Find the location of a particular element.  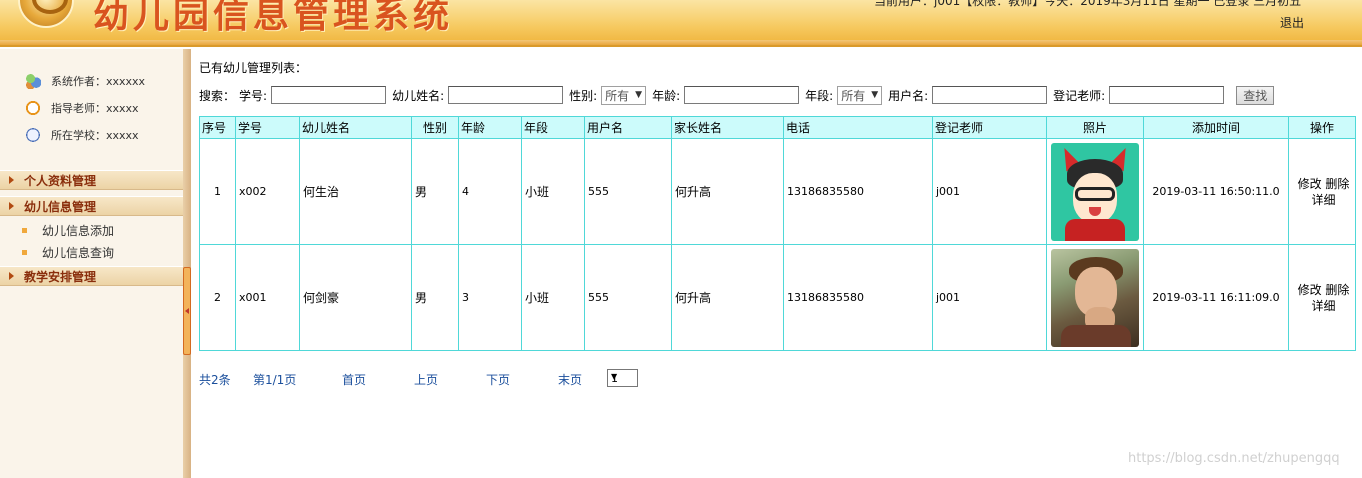

list-title: 已有幼儿管理列表： is located at coordinates (253, 68).